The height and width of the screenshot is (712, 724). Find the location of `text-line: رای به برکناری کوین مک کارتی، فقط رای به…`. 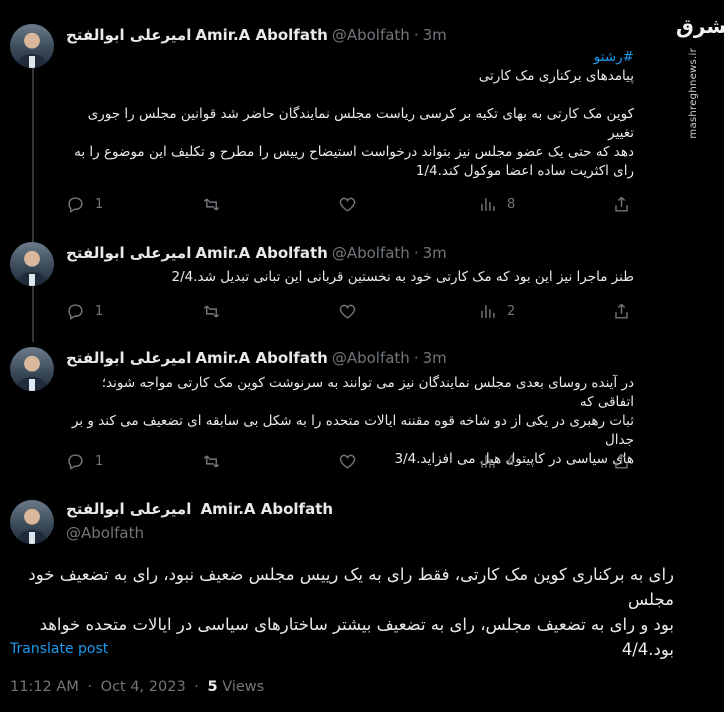

text-line: رای به برکناری کوین مک کارتی، فقط رای به… is located at coordinates (351, 587).